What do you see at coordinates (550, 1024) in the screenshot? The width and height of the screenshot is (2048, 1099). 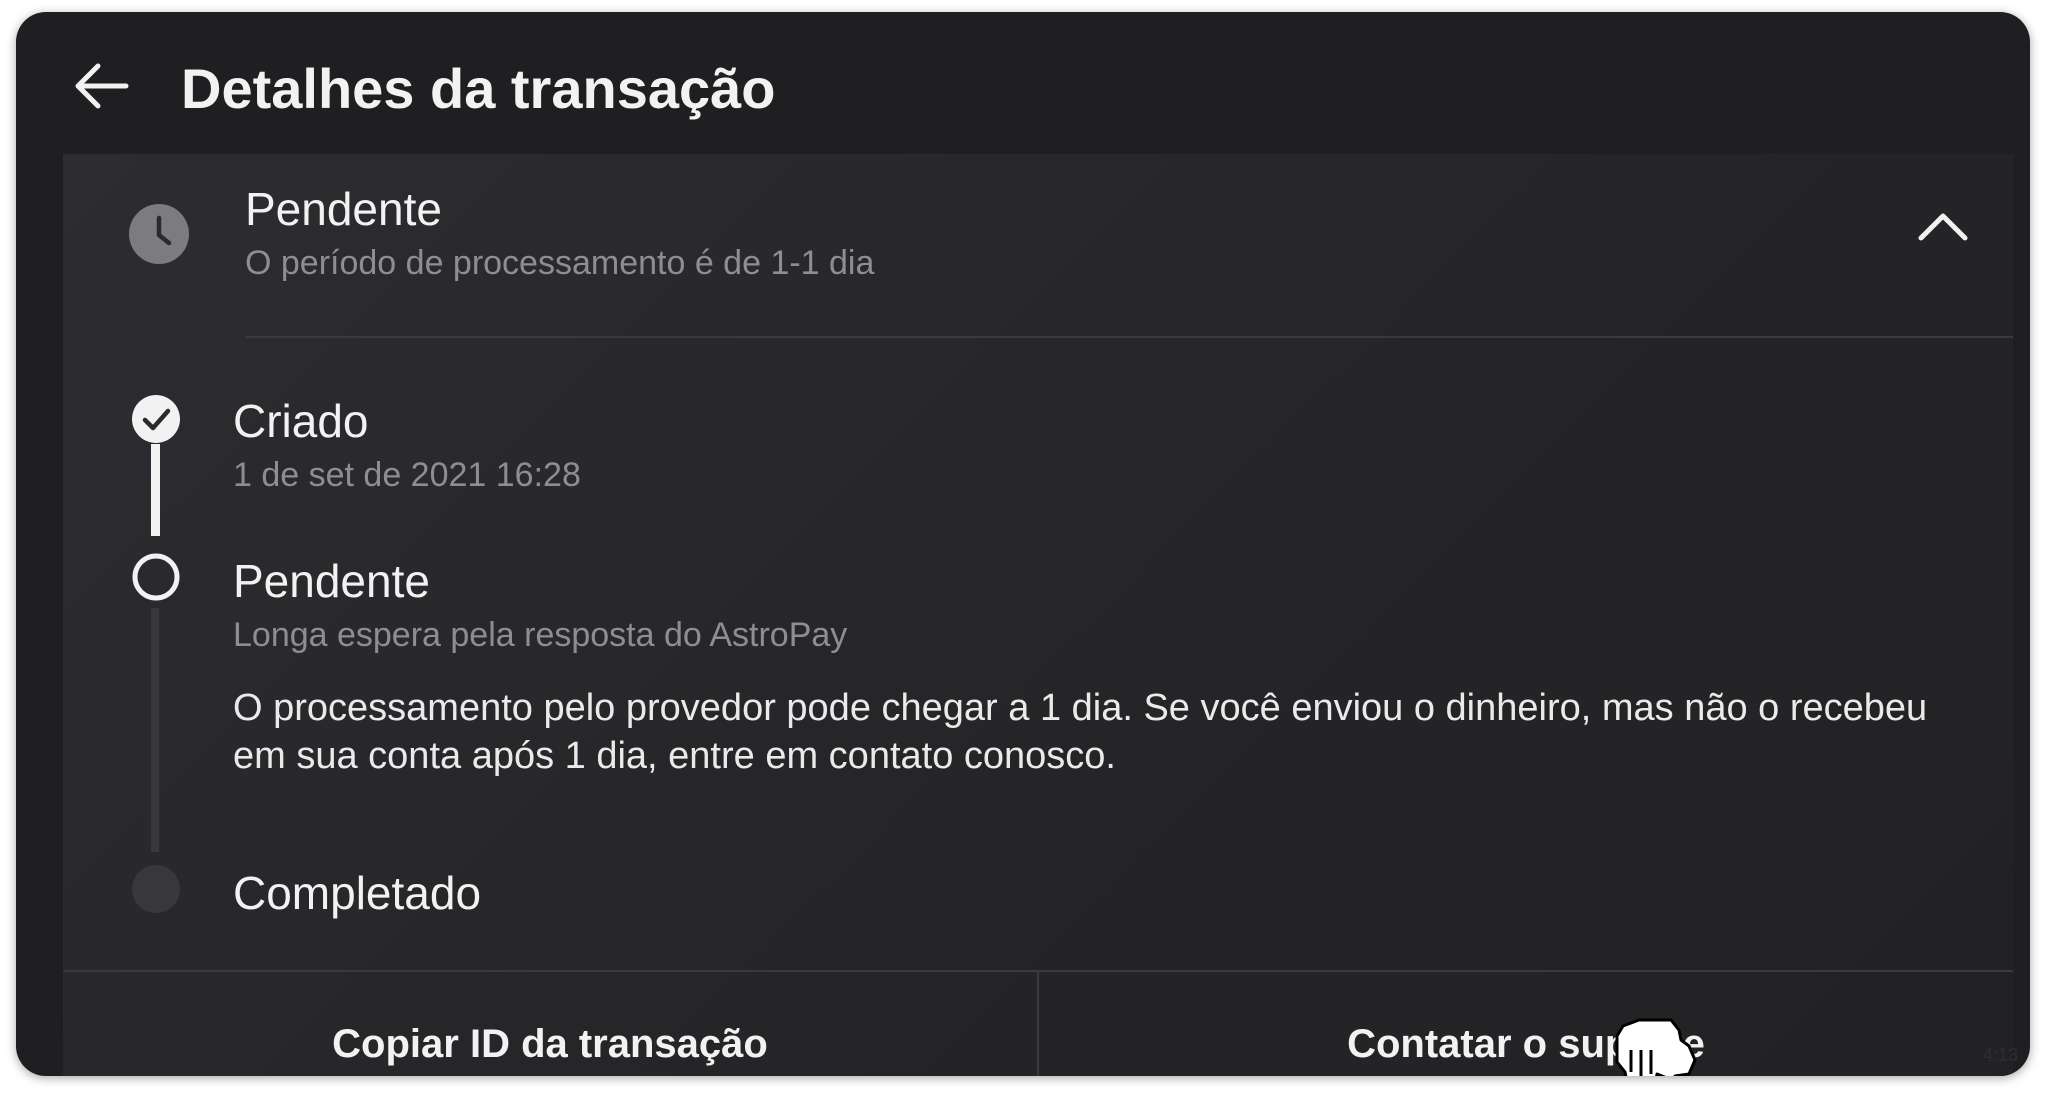 I see `copy-transaction-id-button: Copiar ID da transação` at bounding box center [550, 1024].